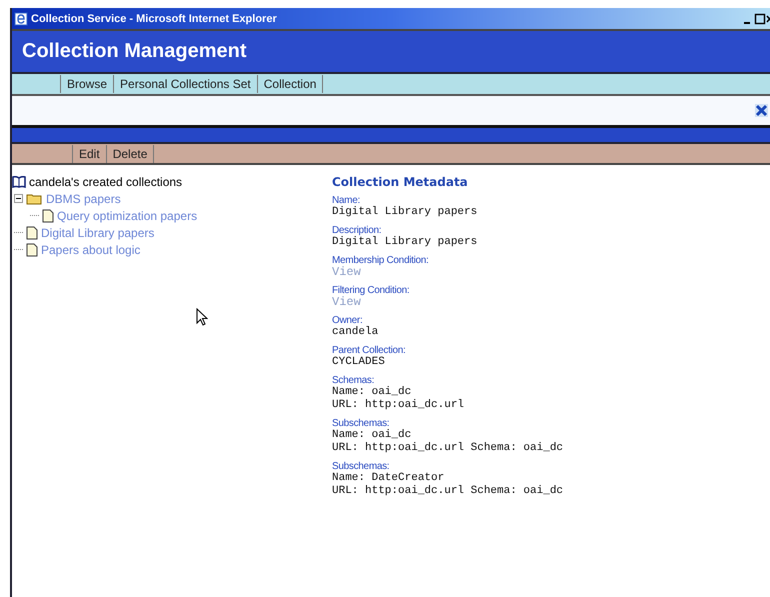 This screenshot has height=597, width=770. What do you see at coordinates (83, 199) in the screenshot?
I see `tree-link: DBMS papers` at bounding box center [83, 199].